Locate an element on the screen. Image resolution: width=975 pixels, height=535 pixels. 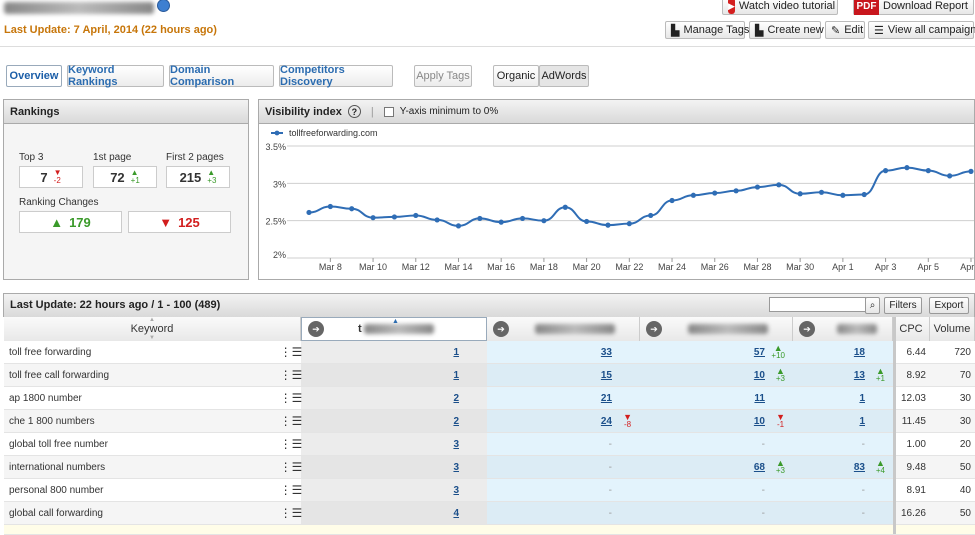
page2-delta-value: +3 is located at coordinates (212, 180).